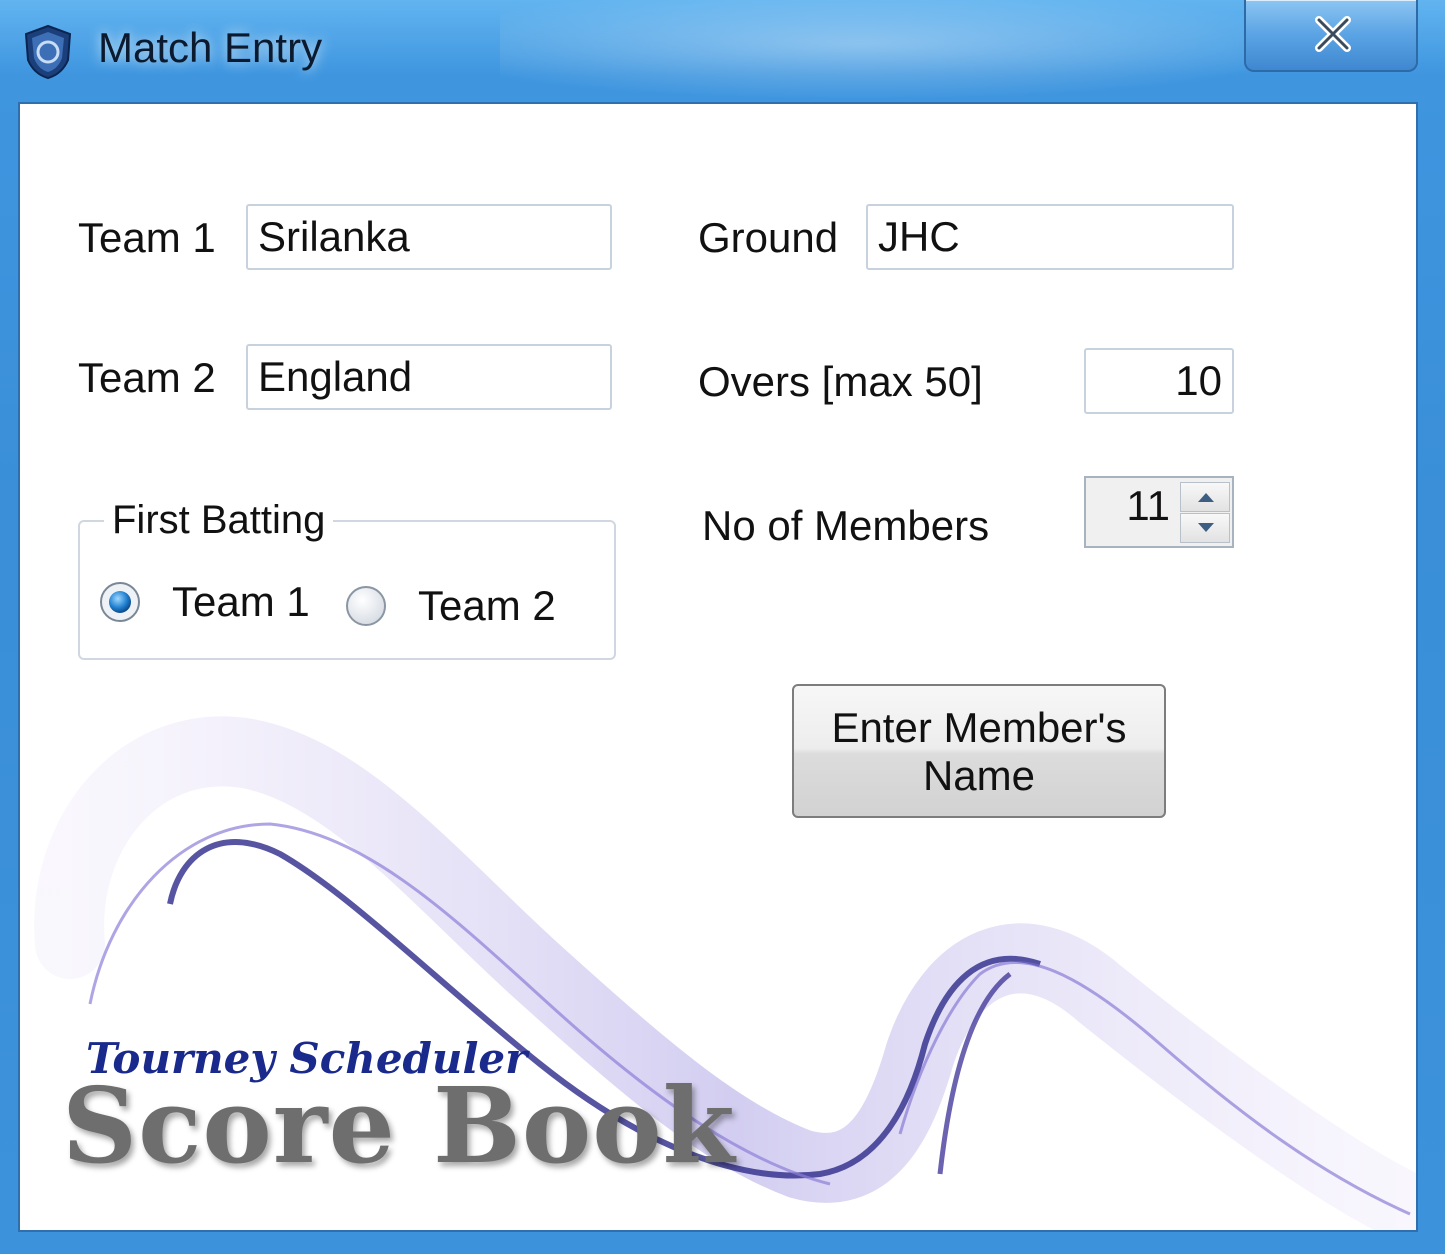 The height and width of the screenshot is (1254, 1445). What do you see at coordinates (147, 237) in the screenshot?
I see `team1-label: Team 1` at bounding box center [147, 237].